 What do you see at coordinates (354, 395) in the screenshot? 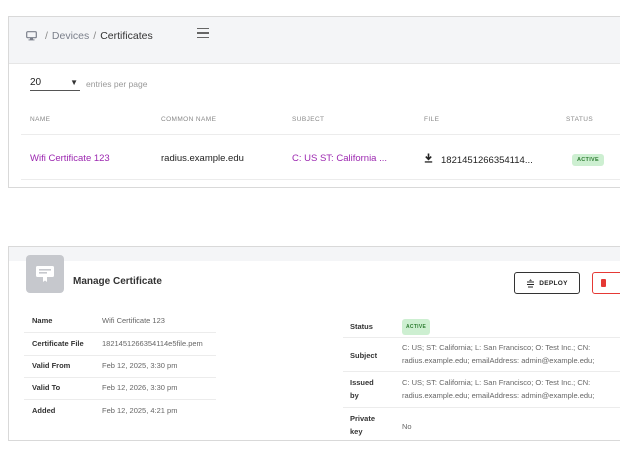
I see `detail-label: by` at bounding box center [354, 395].